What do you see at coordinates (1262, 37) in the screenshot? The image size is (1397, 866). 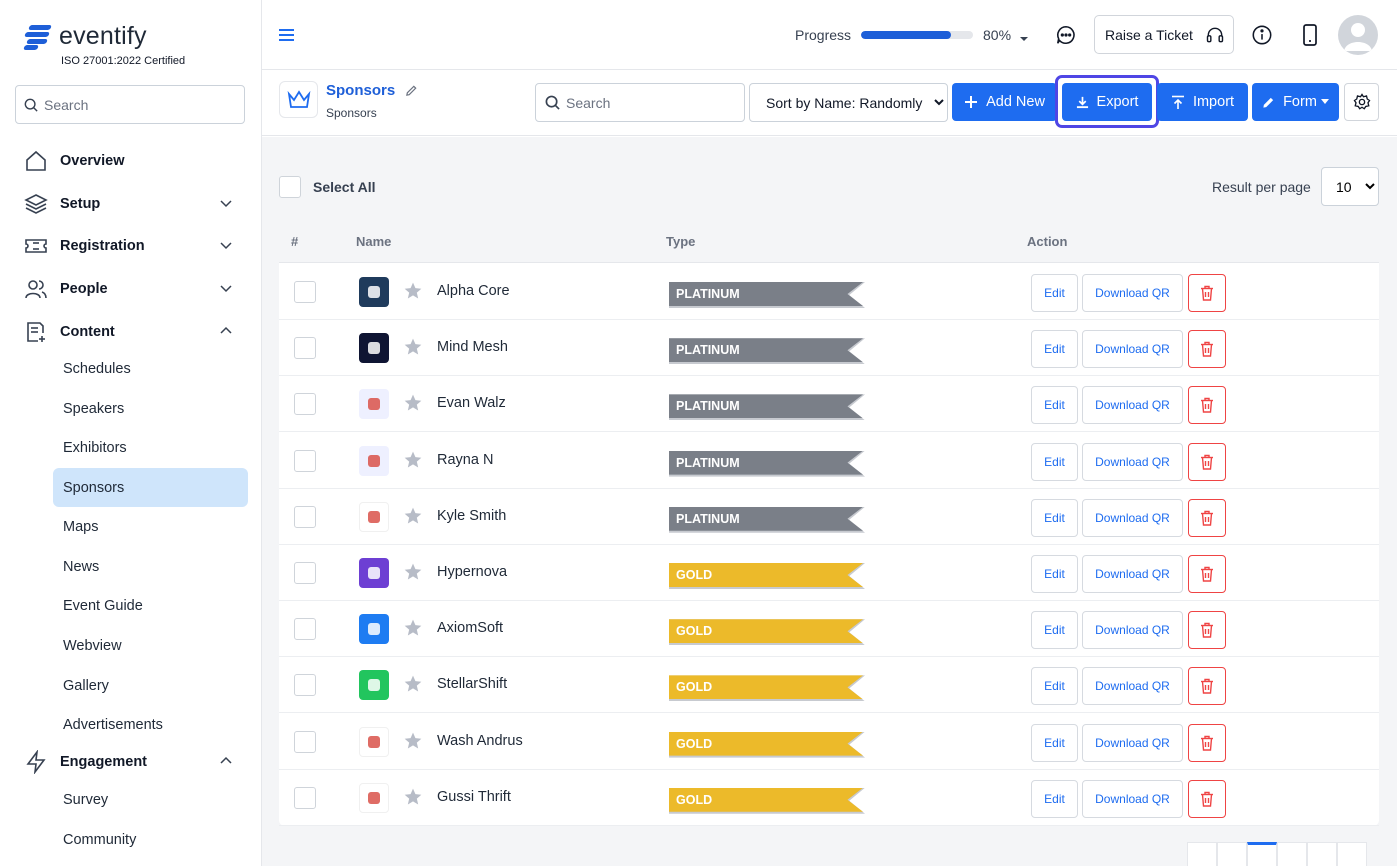 I see `info-icon` at bounding box center [1262, 37].